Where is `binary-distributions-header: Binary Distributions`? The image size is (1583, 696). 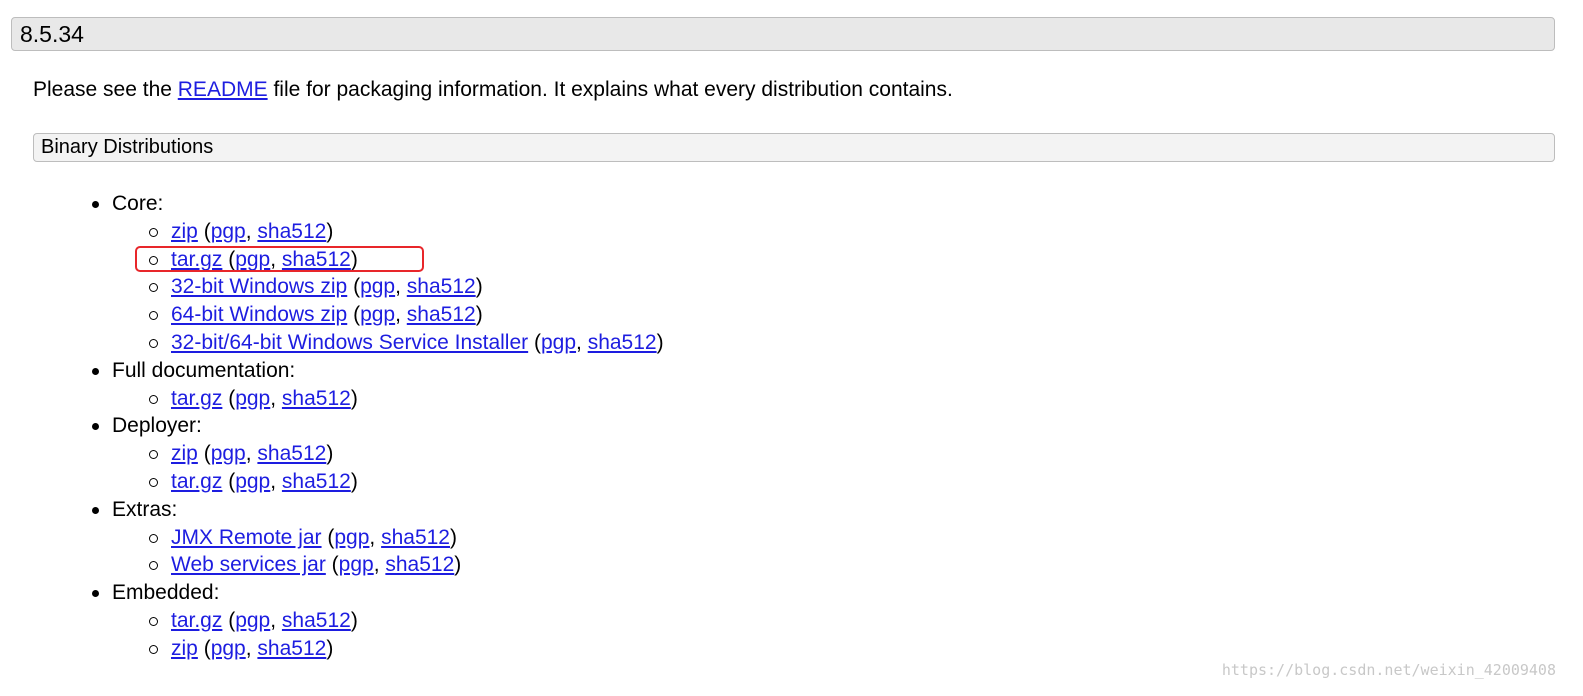
binary-distributions-header: Binary Distributions is located at coordinates (794, 147).